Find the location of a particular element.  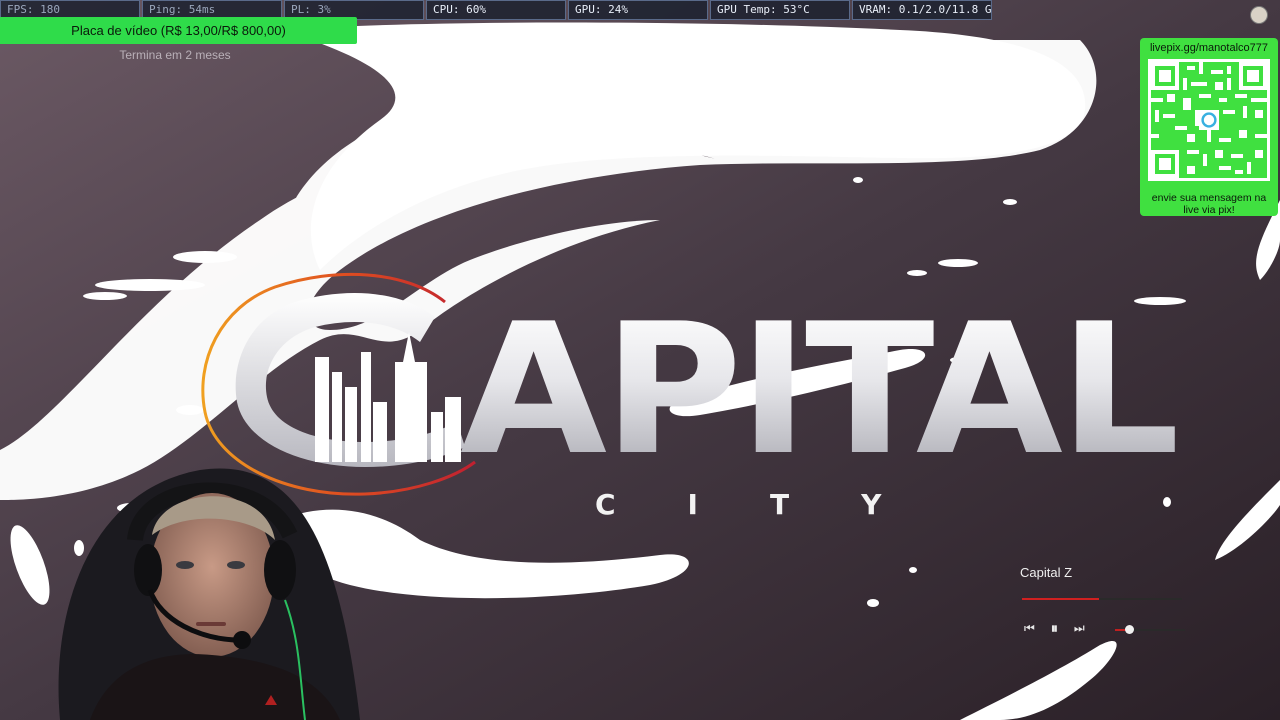

vram-readout: VRAM: 0.1/2.0/11.8 GB is located at coordinates (922, 10).